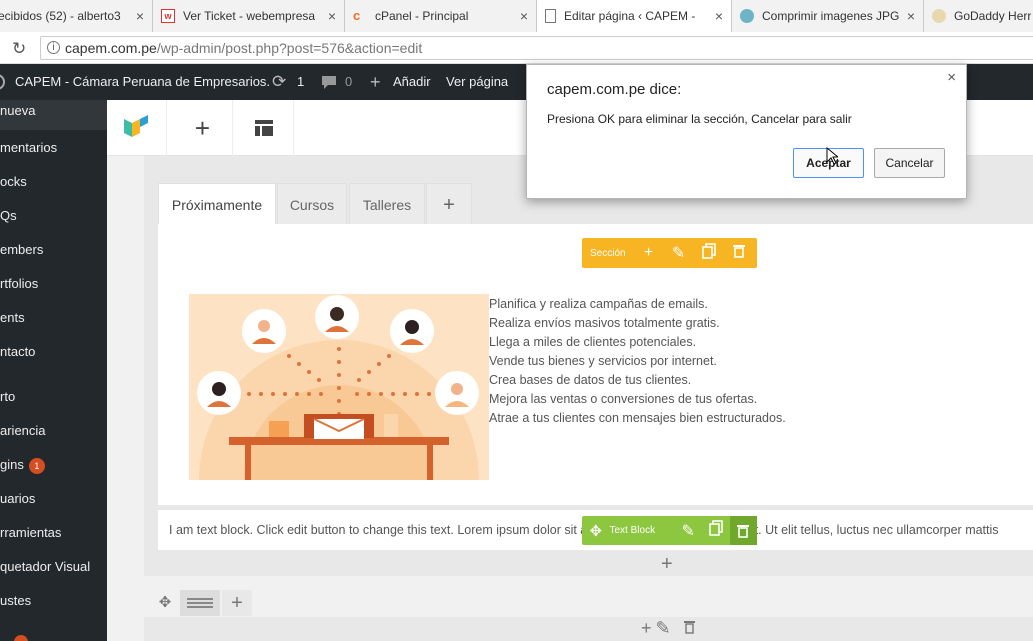  I want to click on add-element-button: +, so click(203, 128).